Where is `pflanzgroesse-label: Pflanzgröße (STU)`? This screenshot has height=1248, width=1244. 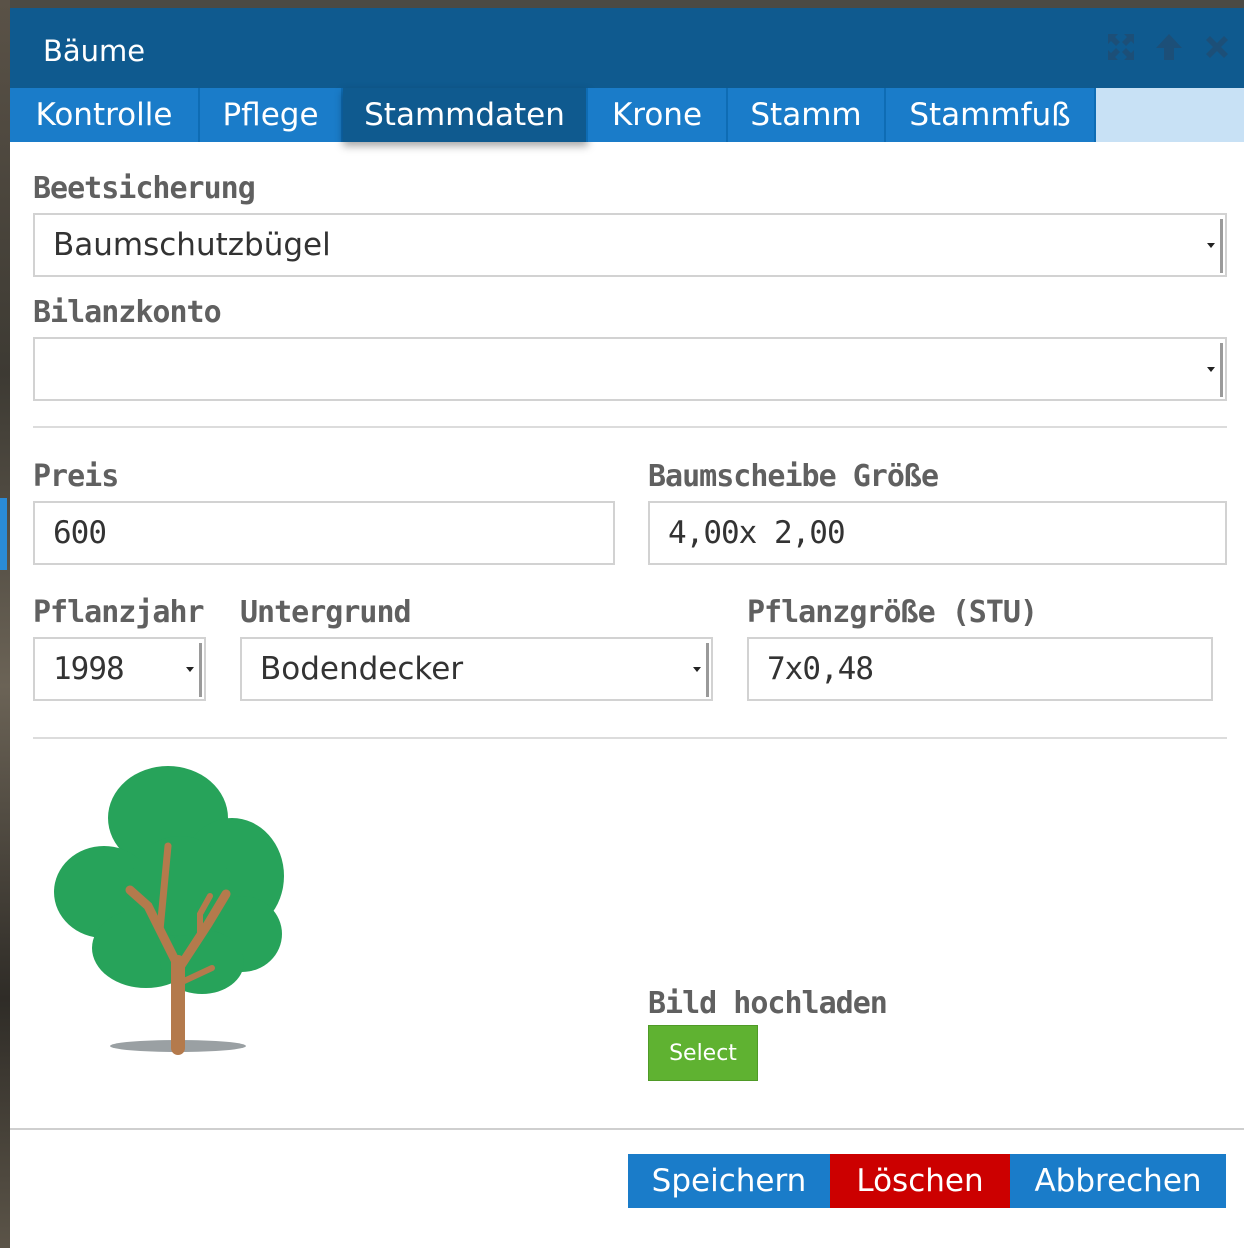 pflanzgroesse-label: Pflanzgröße (STU) is located at coordinates (892, 612).